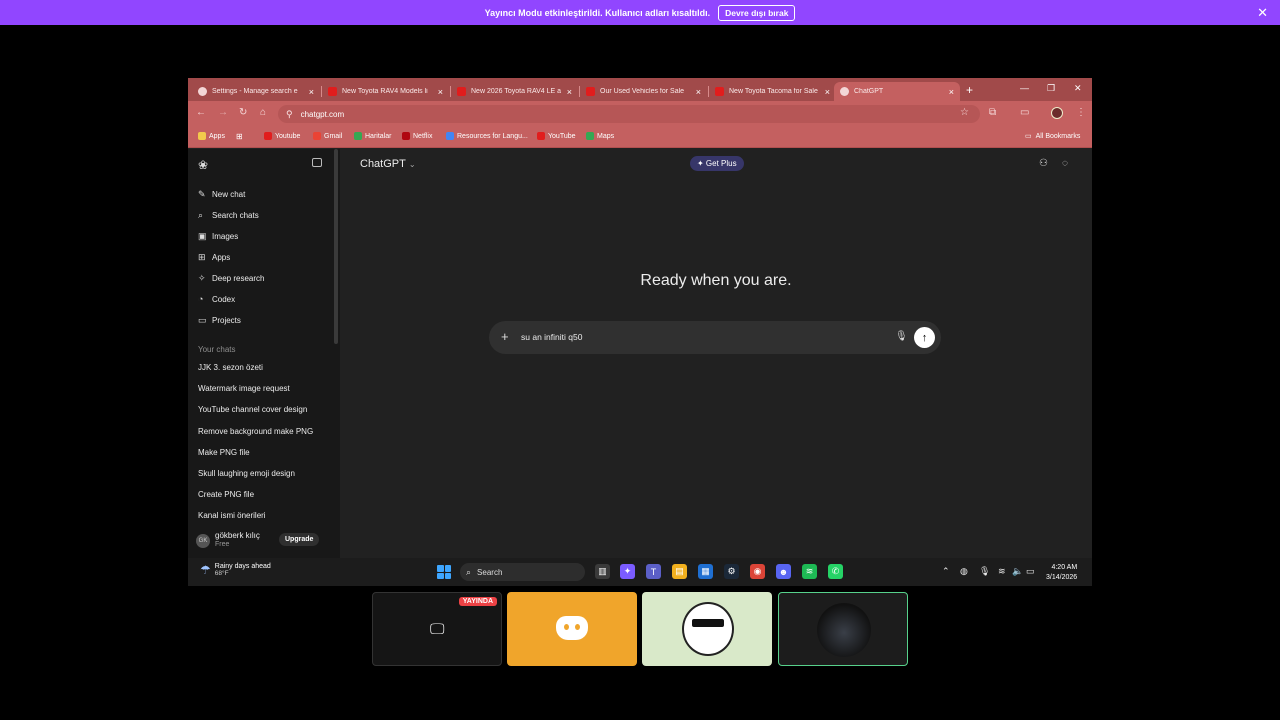  What do you see at coordinates (772, 91) in the screenshot?
I see `tab-toyota-tacoma: New Toyota Tacoma for Sale ×` at bounding box center [772, 91].